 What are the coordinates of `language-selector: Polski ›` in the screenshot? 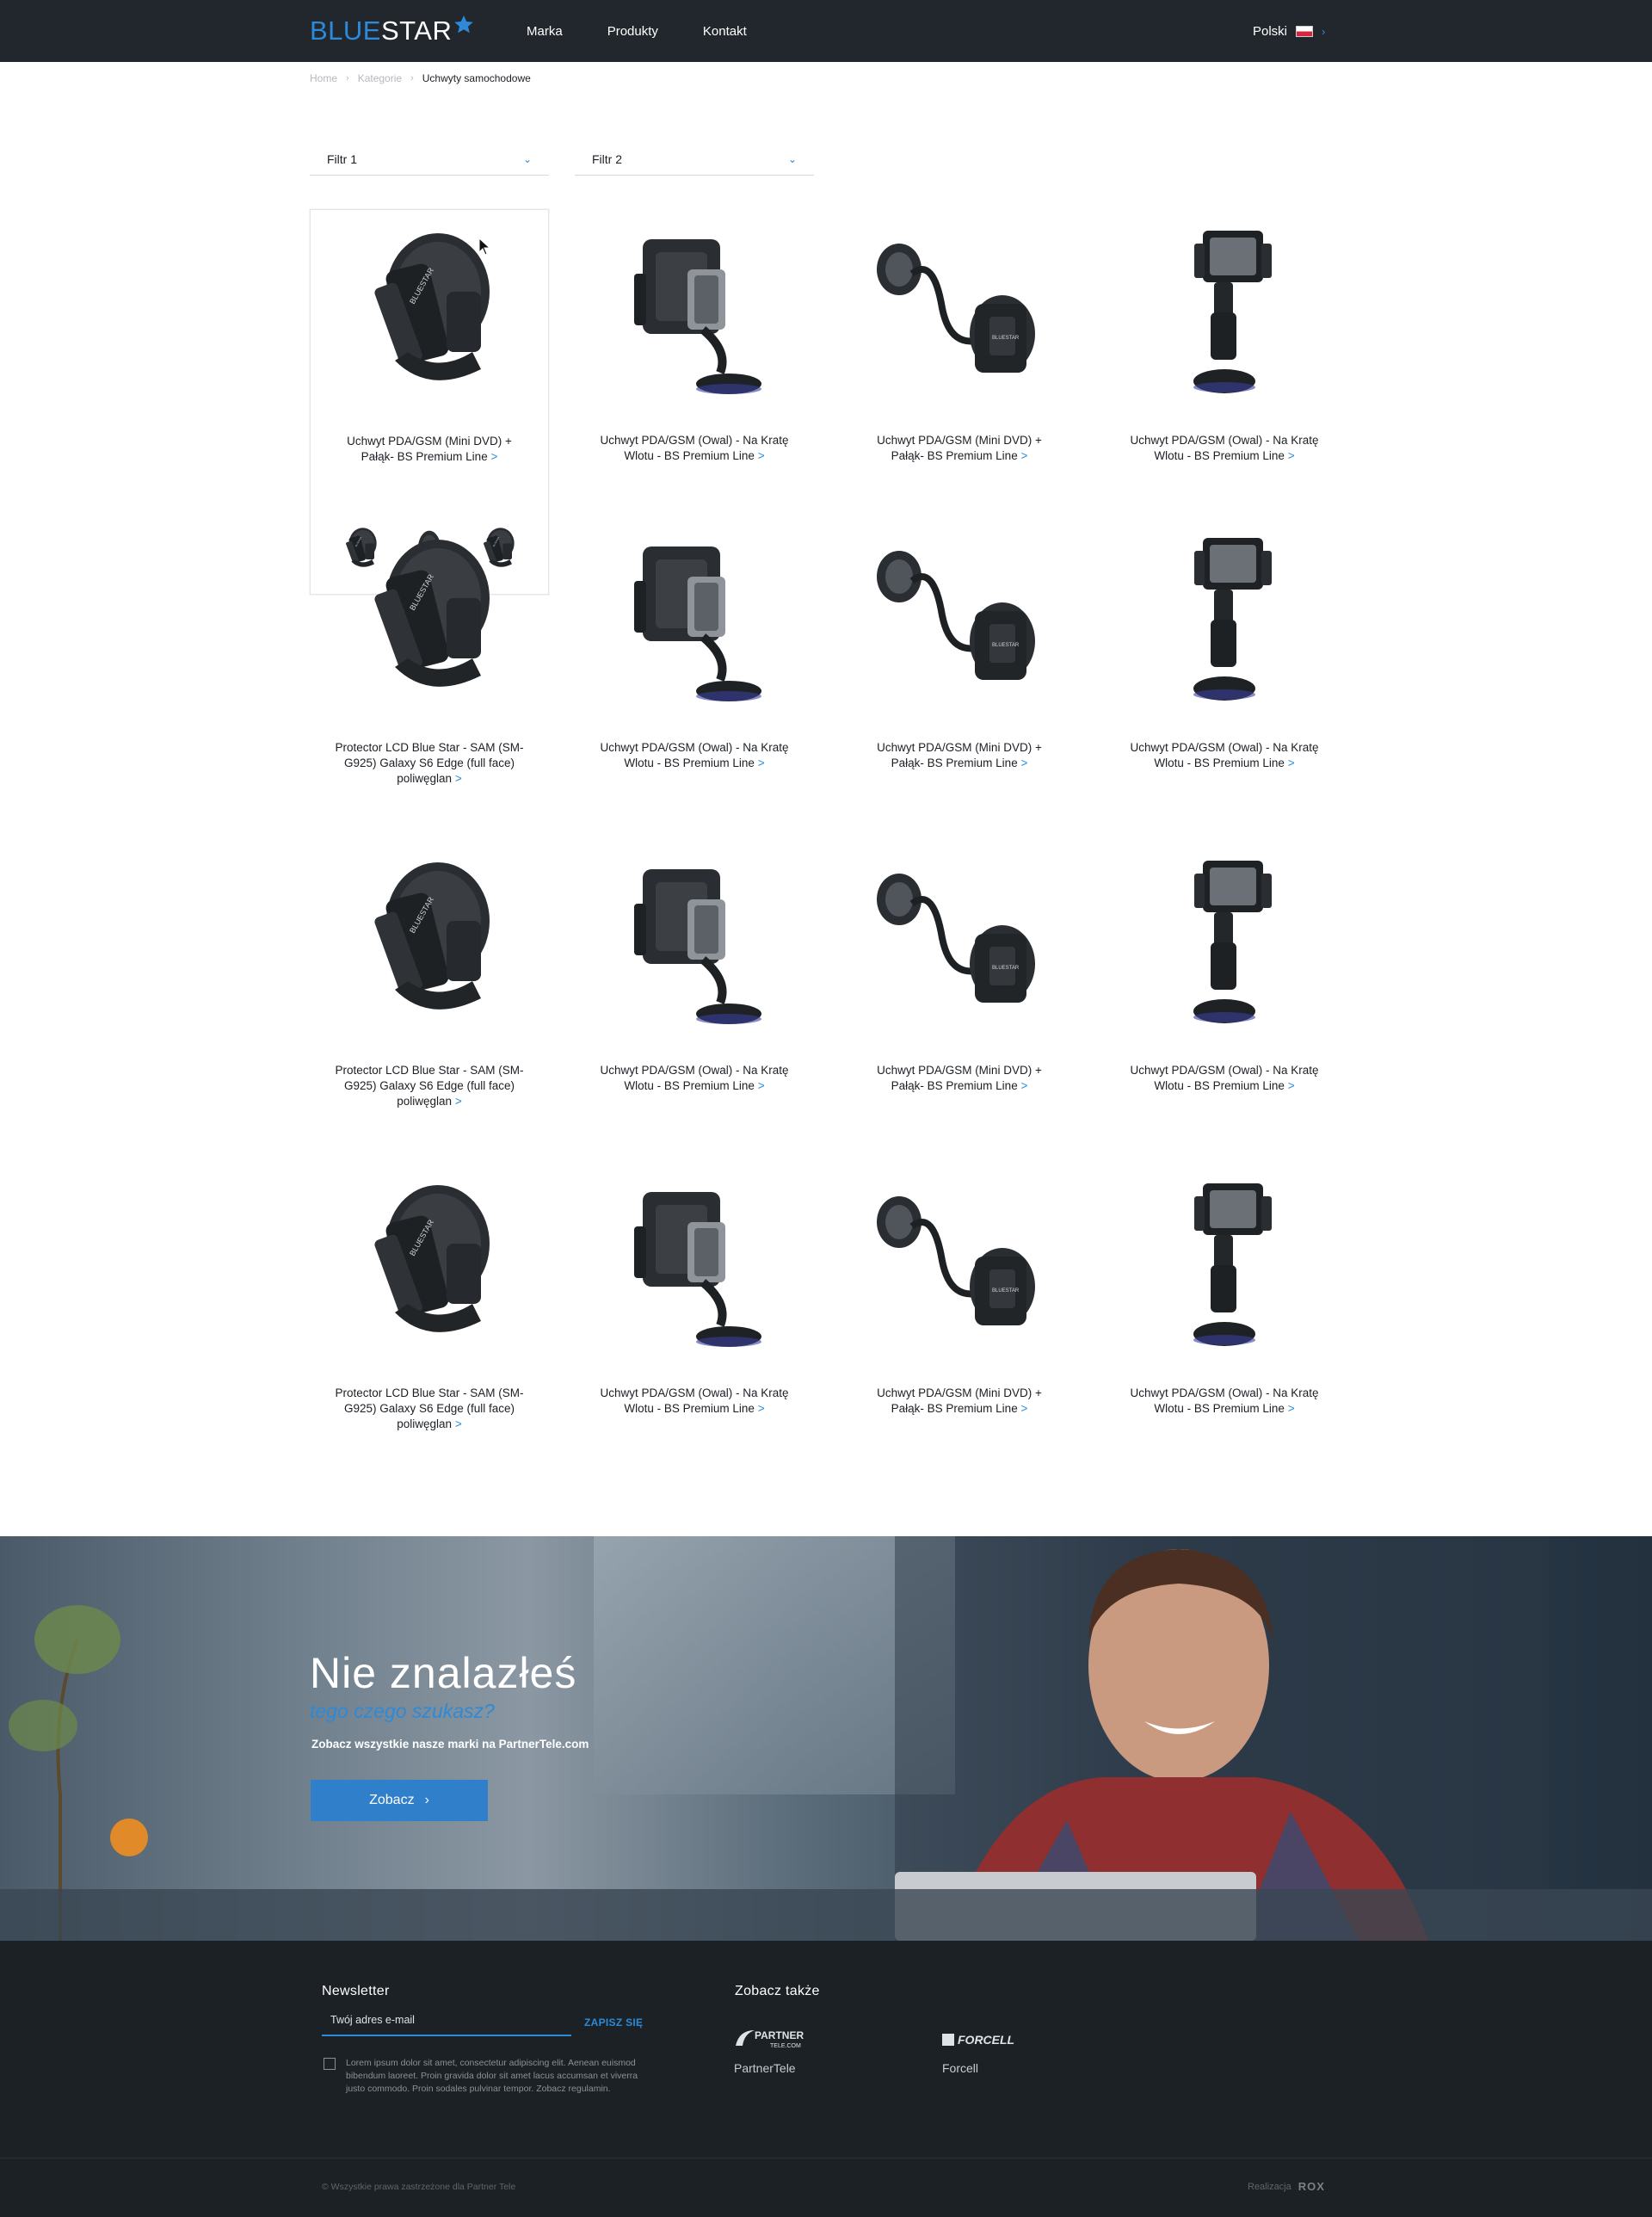 It's located at (1289, 31).